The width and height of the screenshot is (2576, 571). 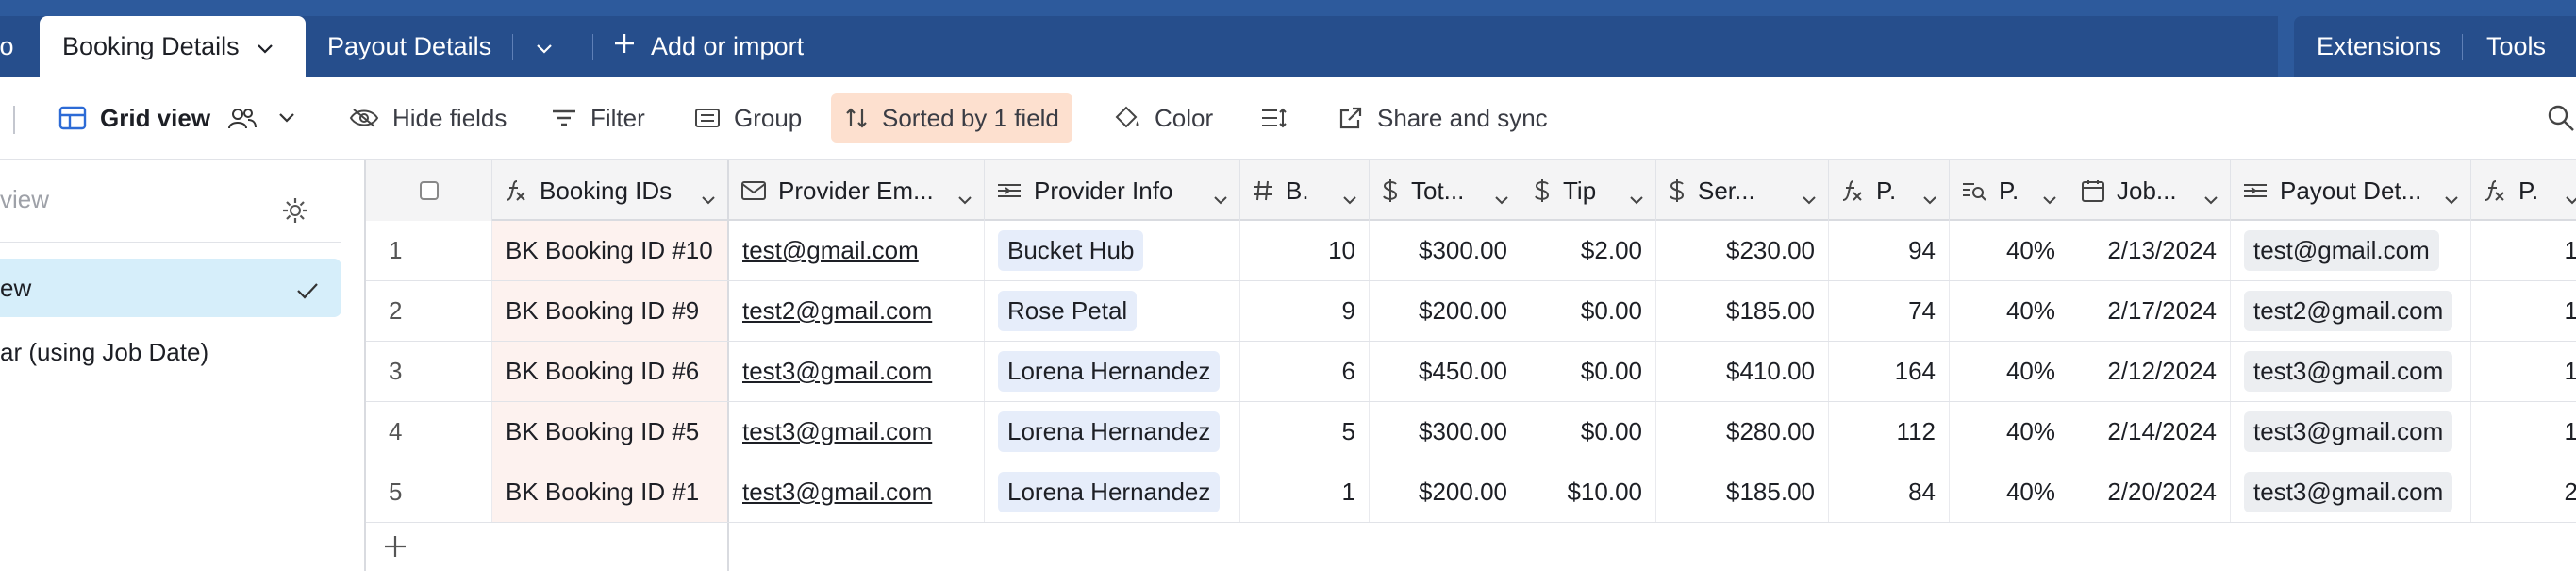 I want to click on linked-record-chip: Bucket Hub, so click(x=1071, y=250).